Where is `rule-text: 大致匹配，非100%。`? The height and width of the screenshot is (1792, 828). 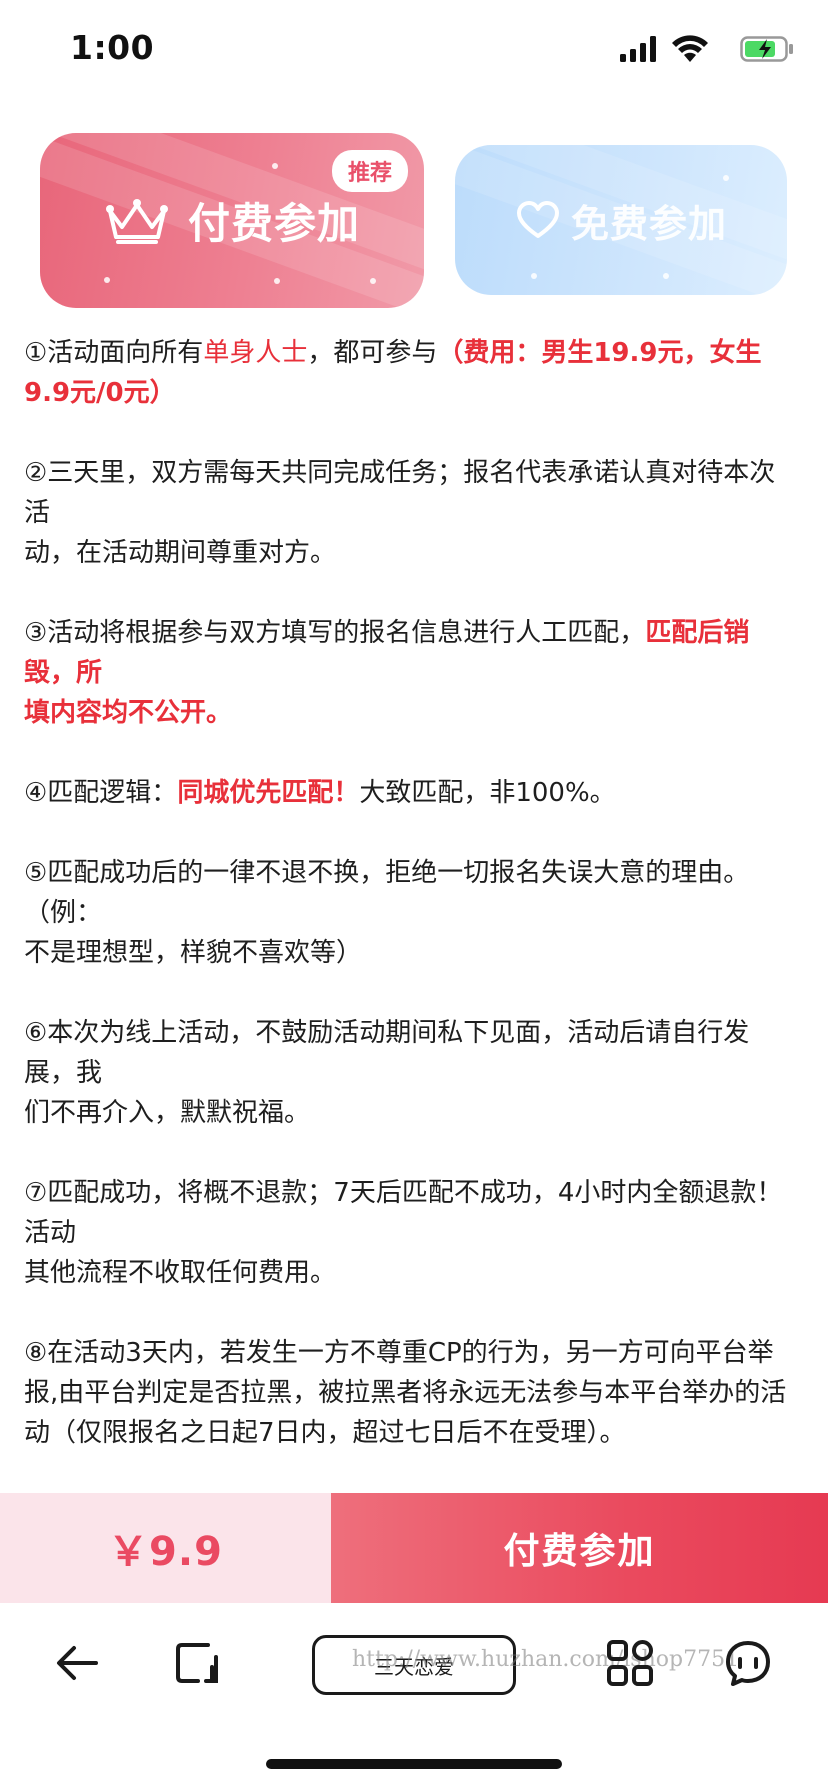 rule-text: 大致匹配，非100%。 is located at coordinates (487, 793).